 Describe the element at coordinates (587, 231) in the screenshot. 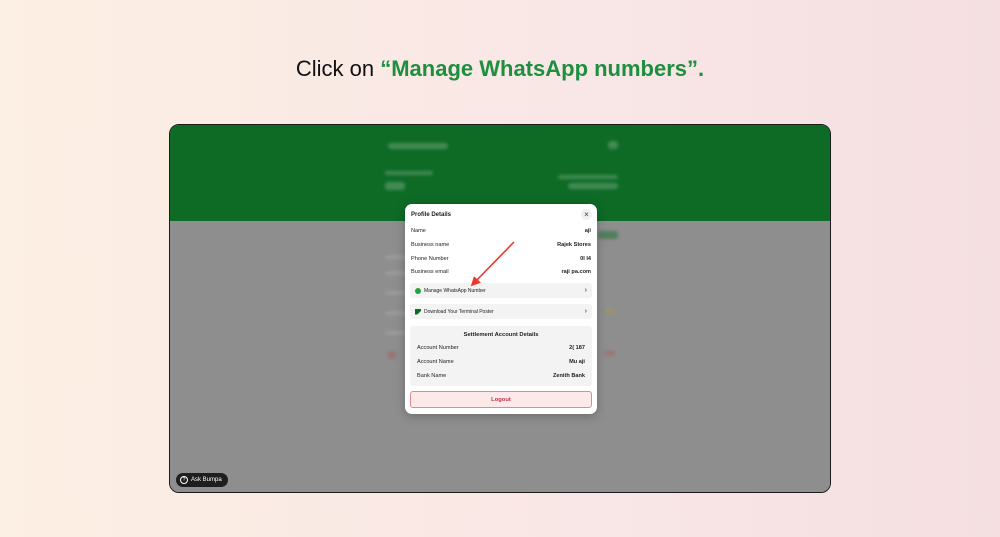

I see `field-value: aji` at that location.